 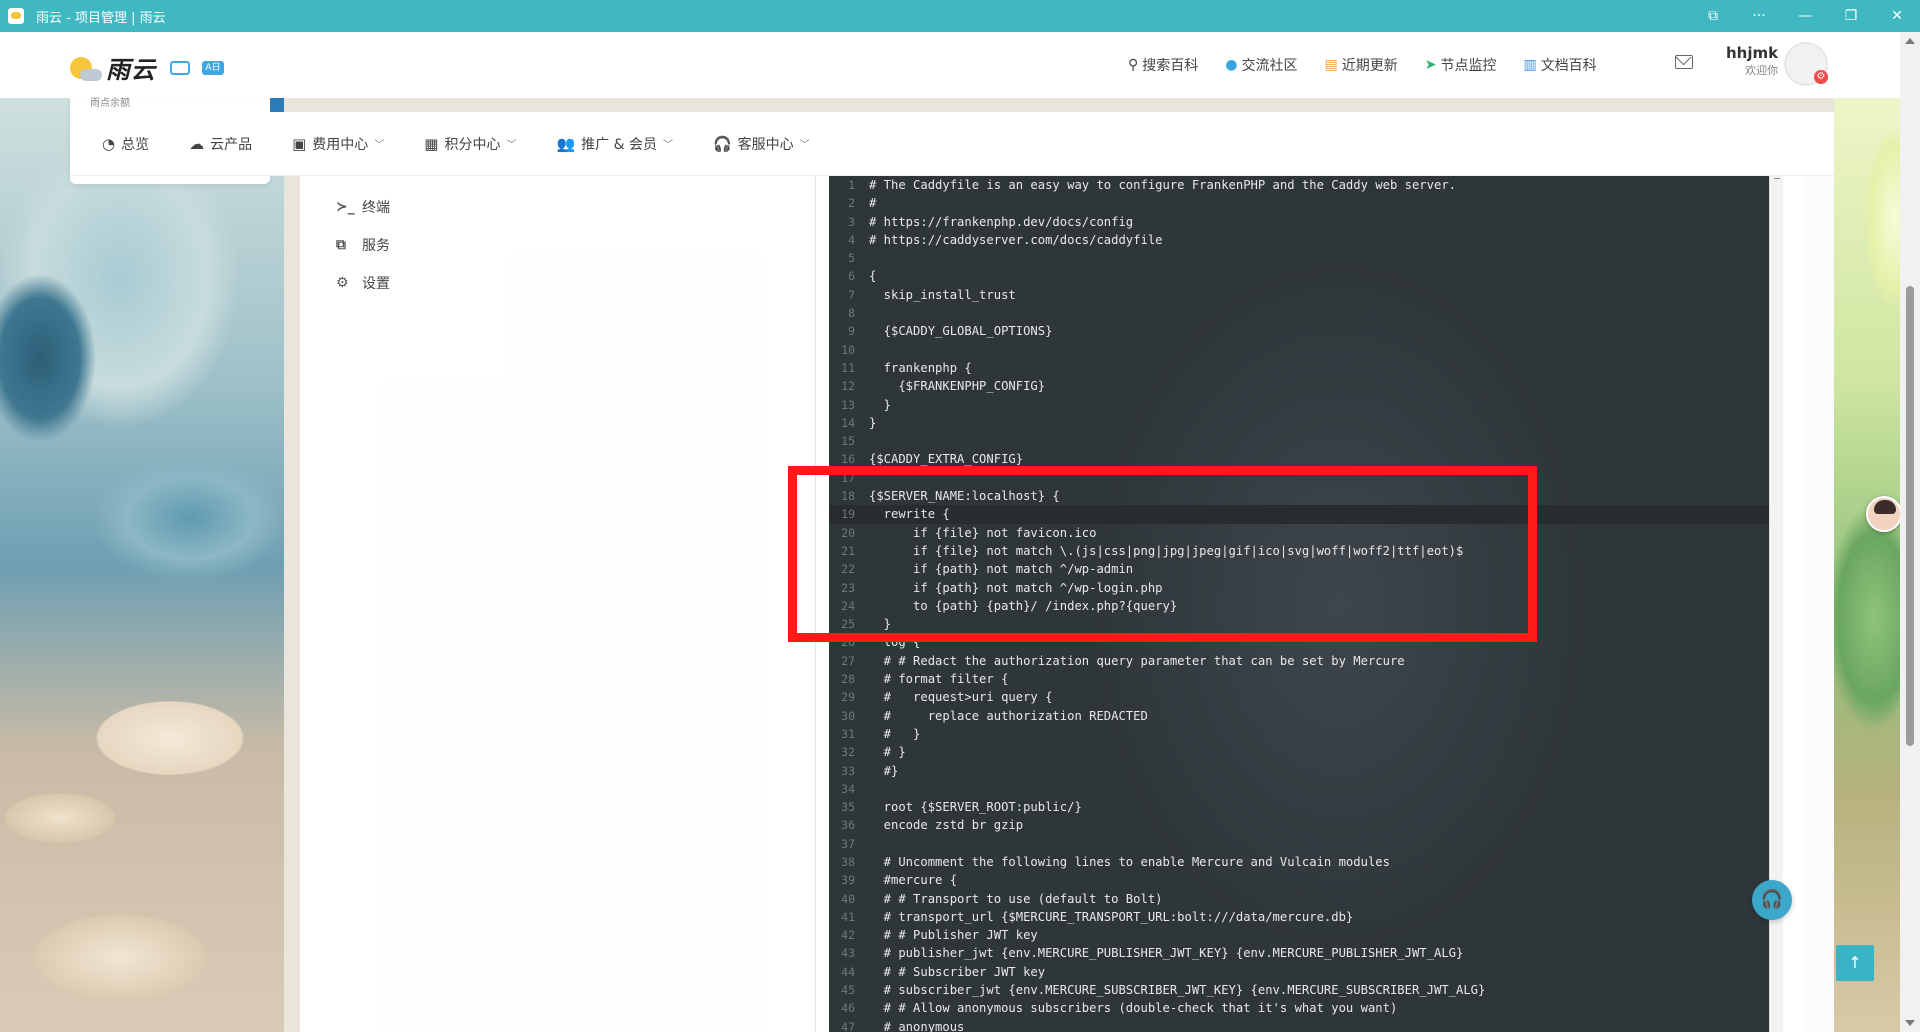 I want to click on code-line: 9 {$CADDY_GLOBAL_OPTIONS}, so click(x=1299, y=331).